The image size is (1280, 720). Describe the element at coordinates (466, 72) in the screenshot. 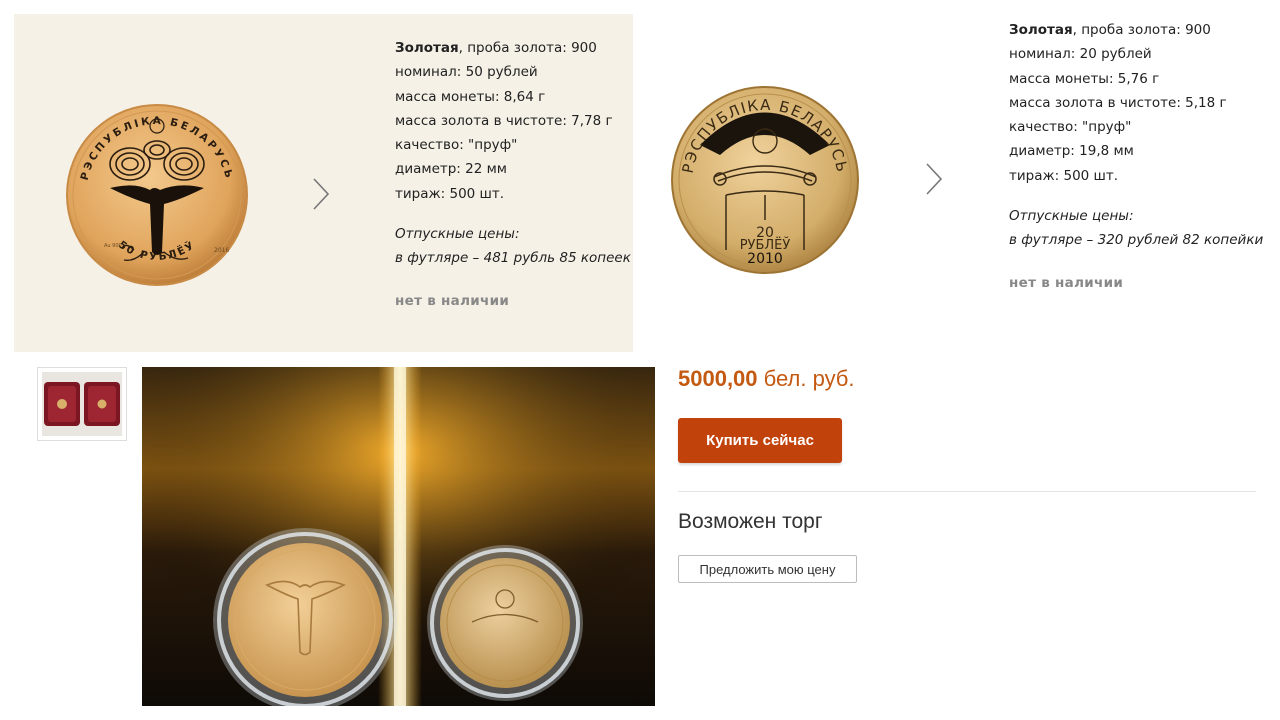

I see `spec-nominal: номинал: 50 рублей` at that location.